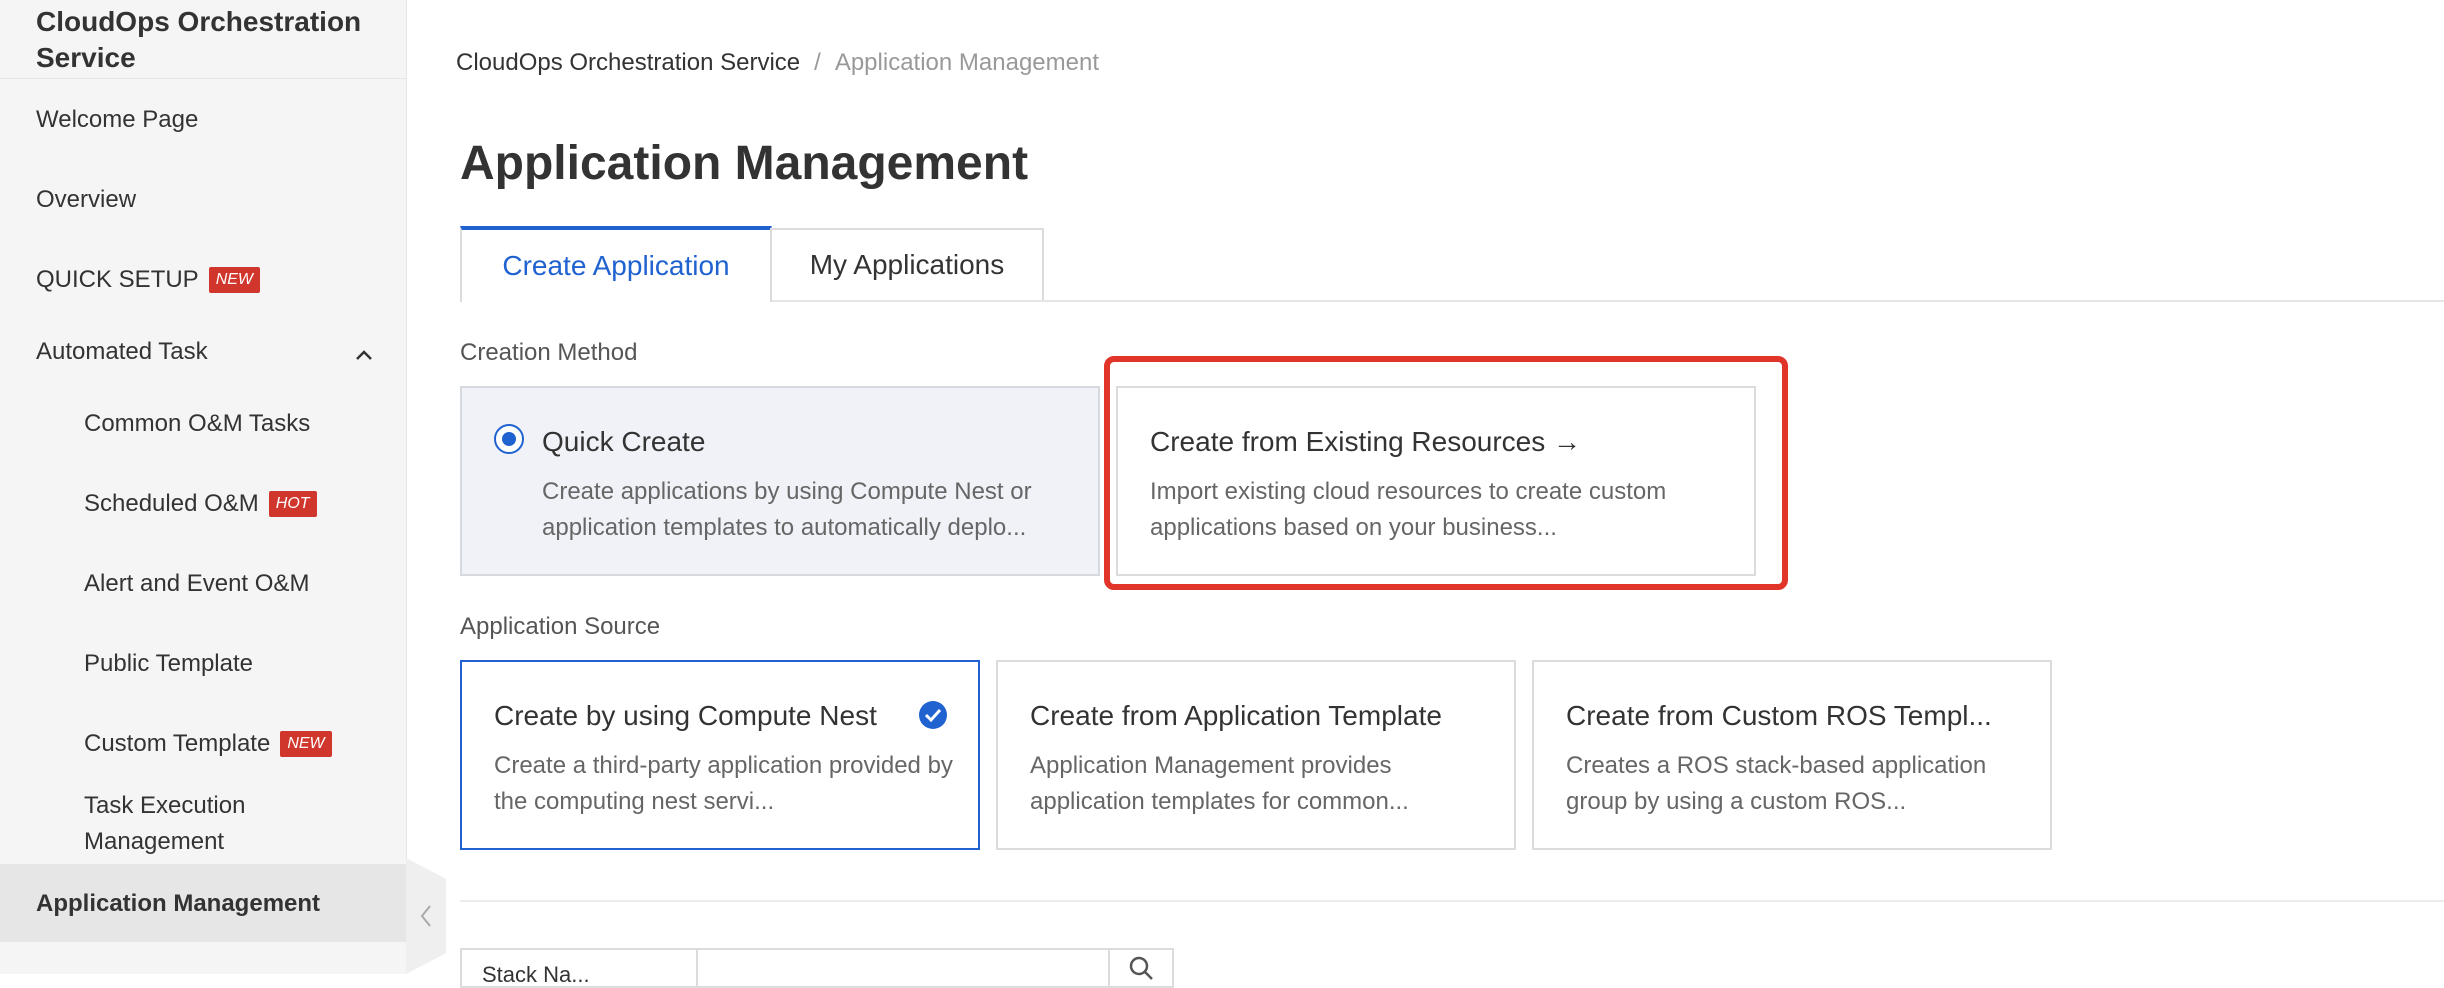 The image size is (2444, 988). What do you see at coordinates (177, 743) in the screenshot?
I see `sidebar-item-label: Custom Template` at bounding box center [177, 743].